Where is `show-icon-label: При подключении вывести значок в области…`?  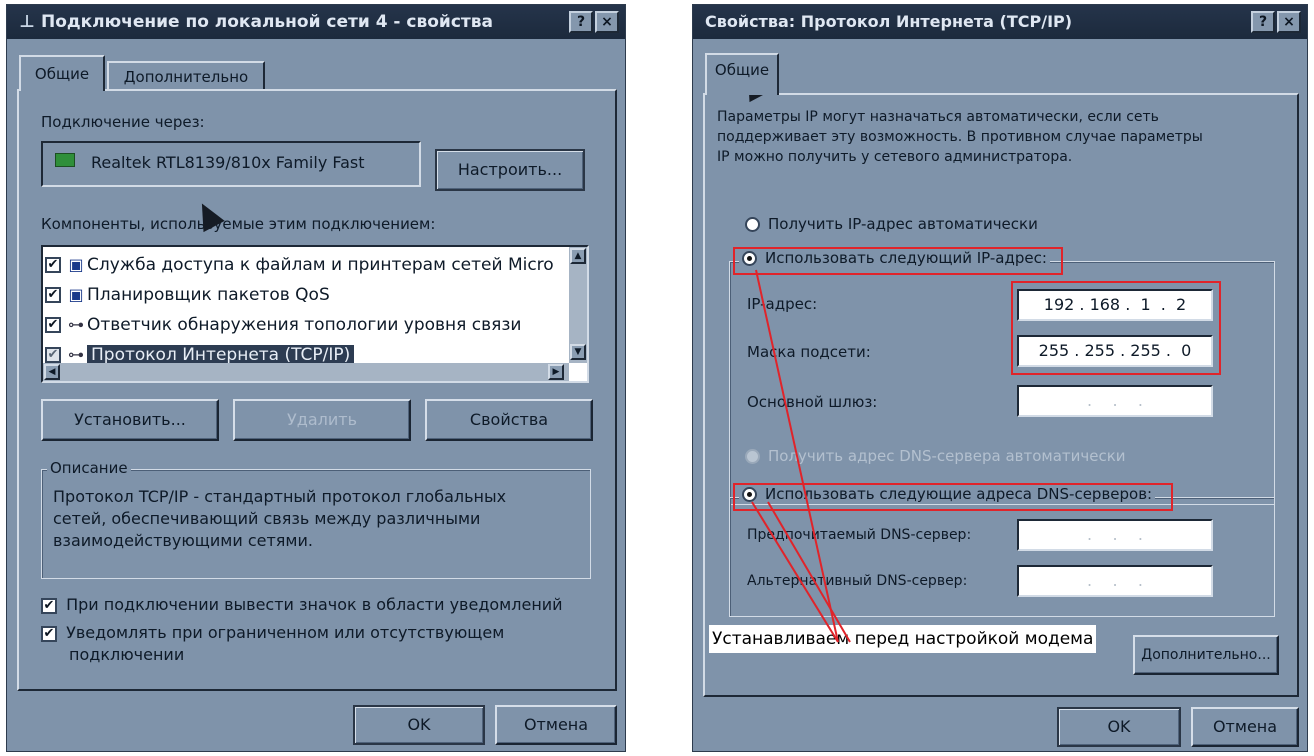
show-icon-label: При подключении вывести значок в области… is located at coordinates (314, 604).